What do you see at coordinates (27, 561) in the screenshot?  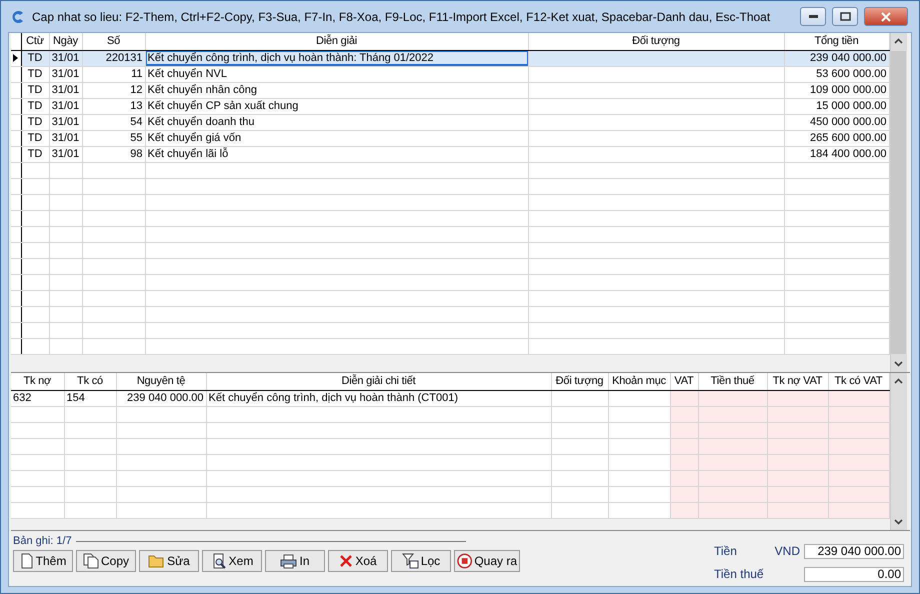 I see `document-icon` at bounding box center [27, 561].